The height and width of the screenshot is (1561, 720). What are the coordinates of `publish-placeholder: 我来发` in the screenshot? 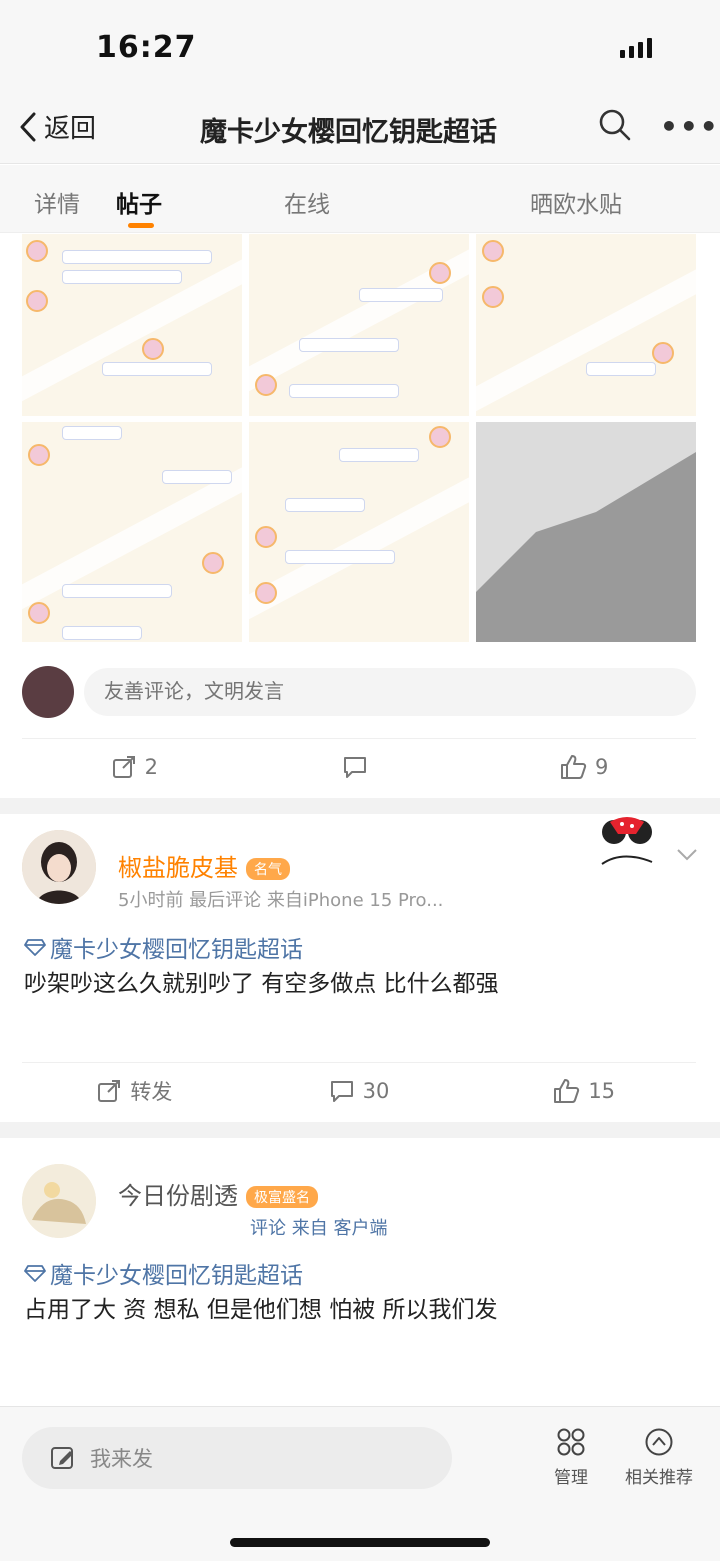 It's located at (121, 1459).